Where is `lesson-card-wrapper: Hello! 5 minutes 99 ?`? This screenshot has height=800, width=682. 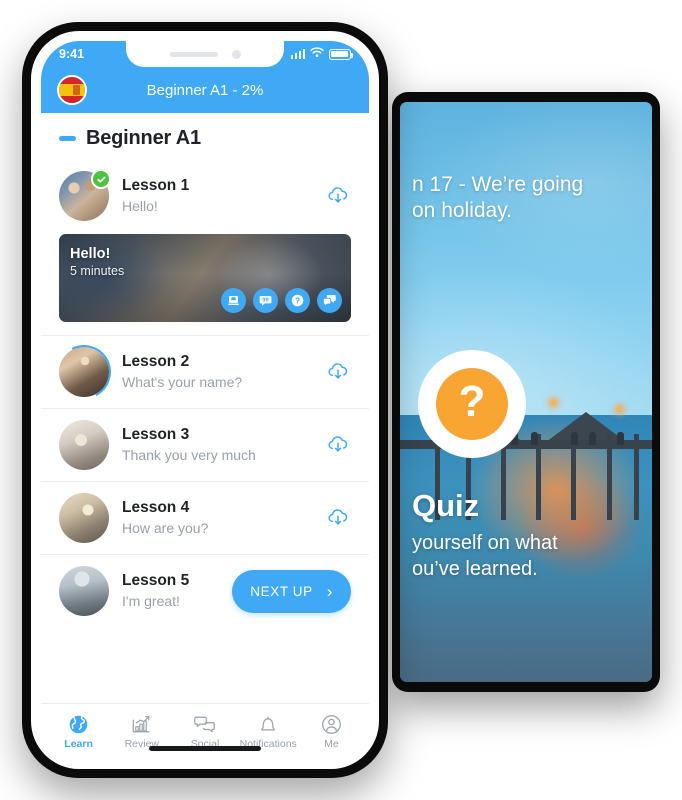
lesson-card-wrapper: Hello! 5 minutes 99 ? is located at coordinates (205, 284).